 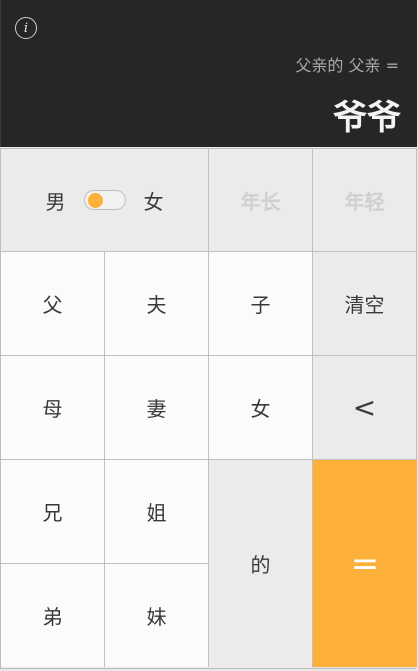 What do you see at coordinates (157, 511) in the screenshot?
I see `elder-sister-button: 姐` at bounding box center [157, 511].